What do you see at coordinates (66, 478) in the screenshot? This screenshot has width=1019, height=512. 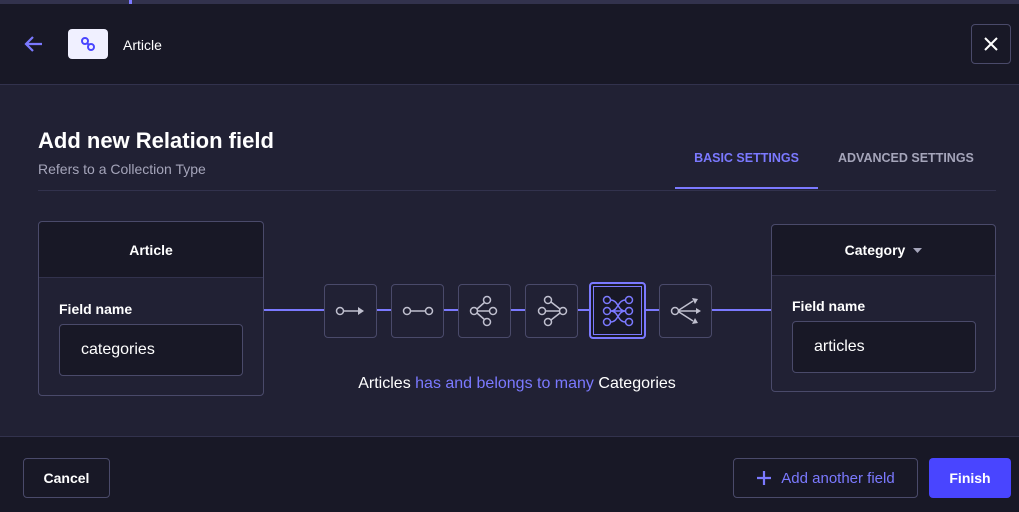 I see `cancel-button: Cancel` at bounding box center [66, 478].